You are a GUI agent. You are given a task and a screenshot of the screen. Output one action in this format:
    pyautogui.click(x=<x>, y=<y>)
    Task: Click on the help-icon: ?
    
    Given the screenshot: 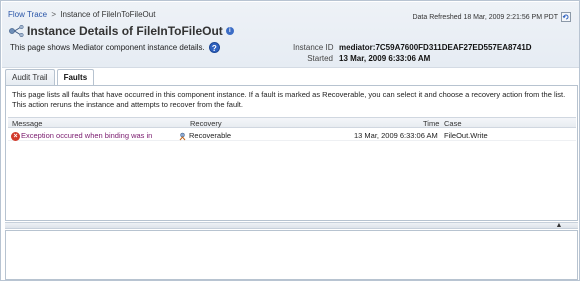 What is the action you would take?
    pyautogui.click(x=214, y=47)
    